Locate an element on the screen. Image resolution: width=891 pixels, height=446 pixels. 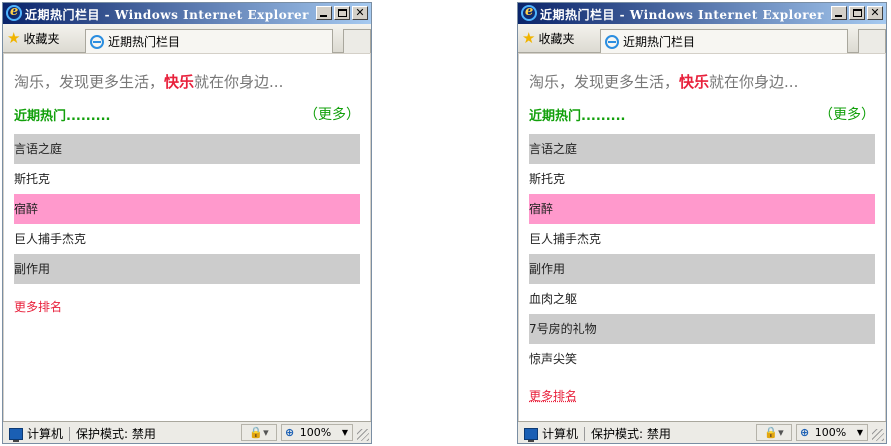
hot-list: 言语之庭 斯托克 宿醉 巨人捕手杰克 副作用 is located at coordinates (187, 209).